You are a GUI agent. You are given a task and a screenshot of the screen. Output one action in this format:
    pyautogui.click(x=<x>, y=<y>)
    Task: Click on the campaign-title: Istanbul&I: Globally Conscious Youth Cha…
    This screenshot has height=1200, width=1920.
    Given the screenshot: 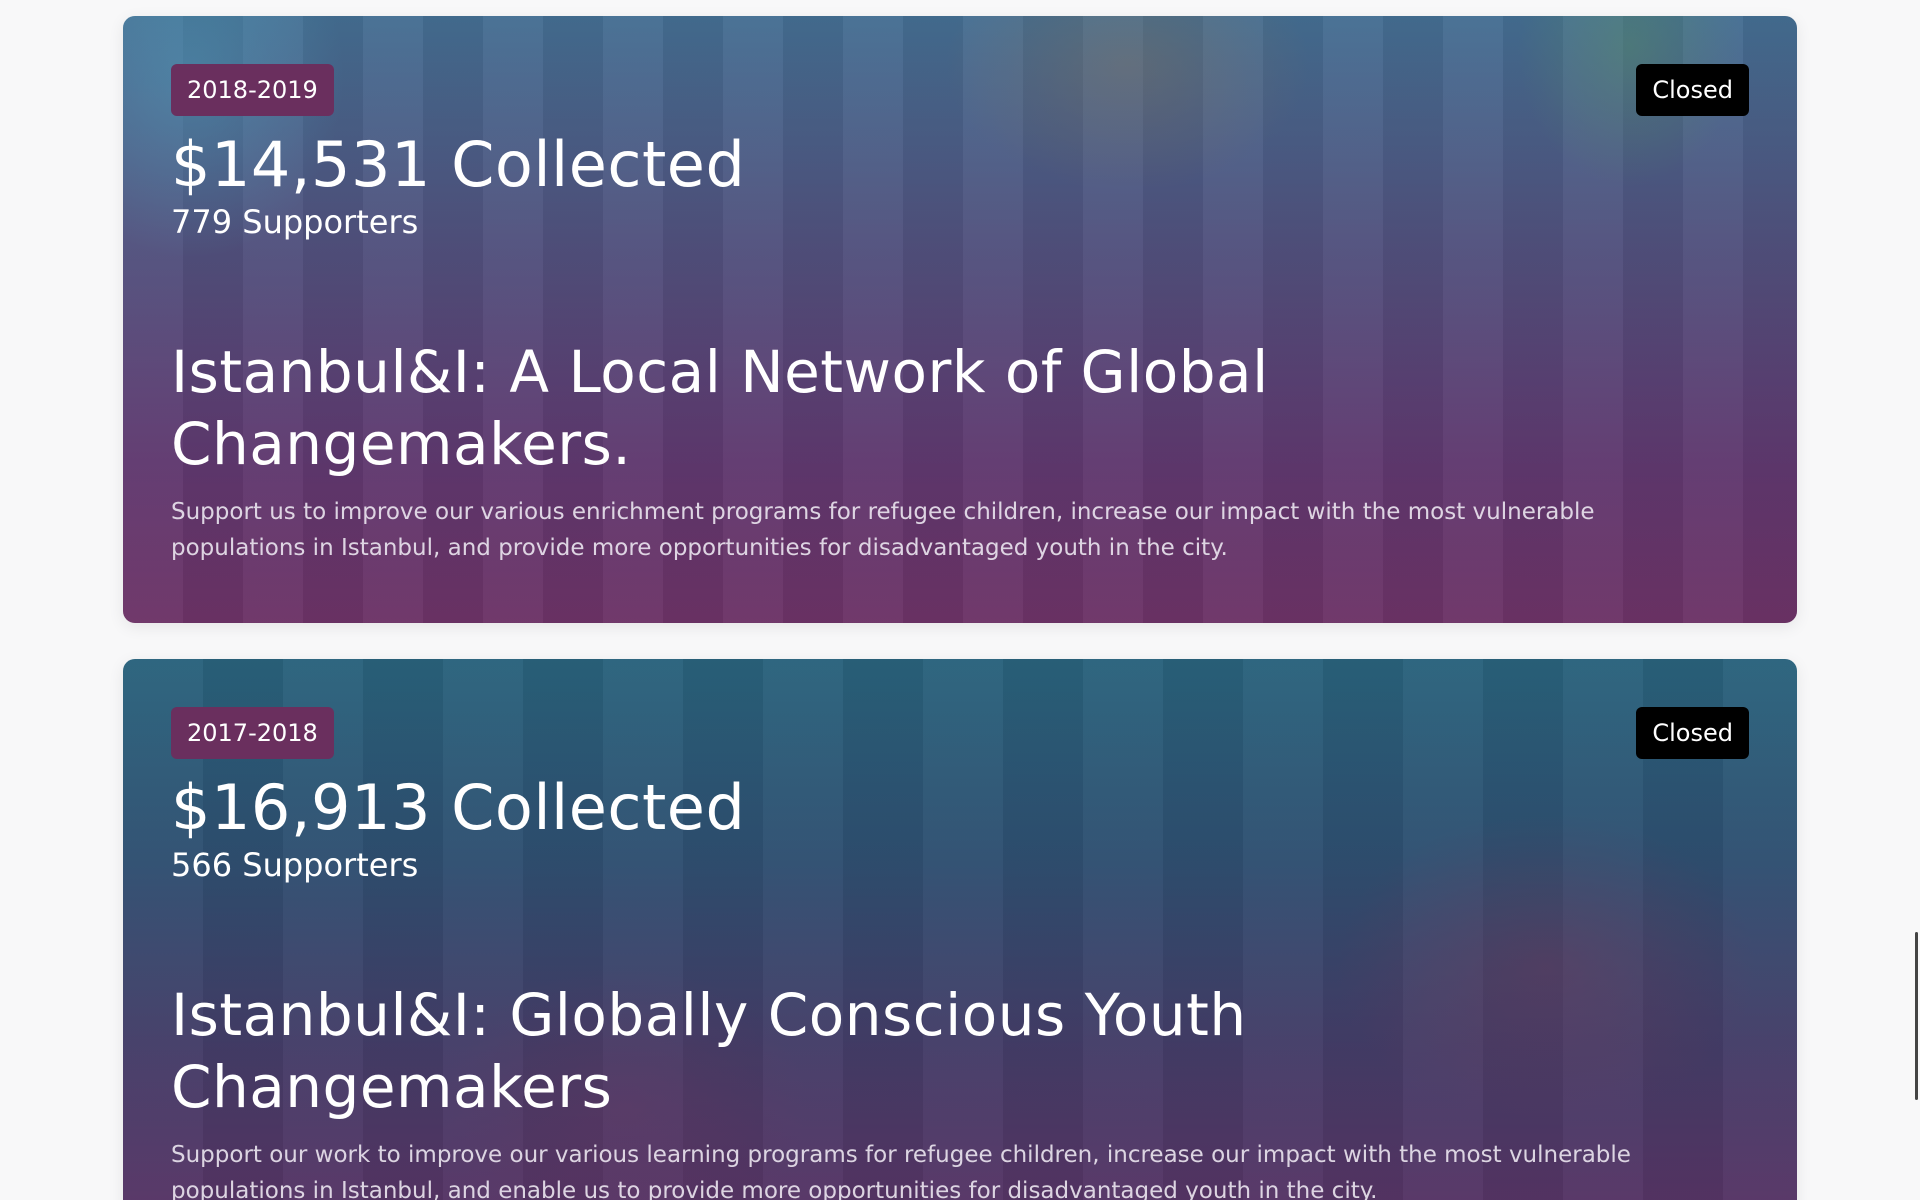 What is the action you would take?
    pyautogui.click(x=821, y=1051)
    